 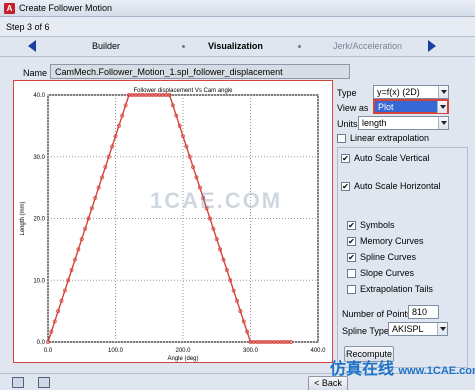 I want to click on x-tick-label: 100.0, so click(x=116, y=351).